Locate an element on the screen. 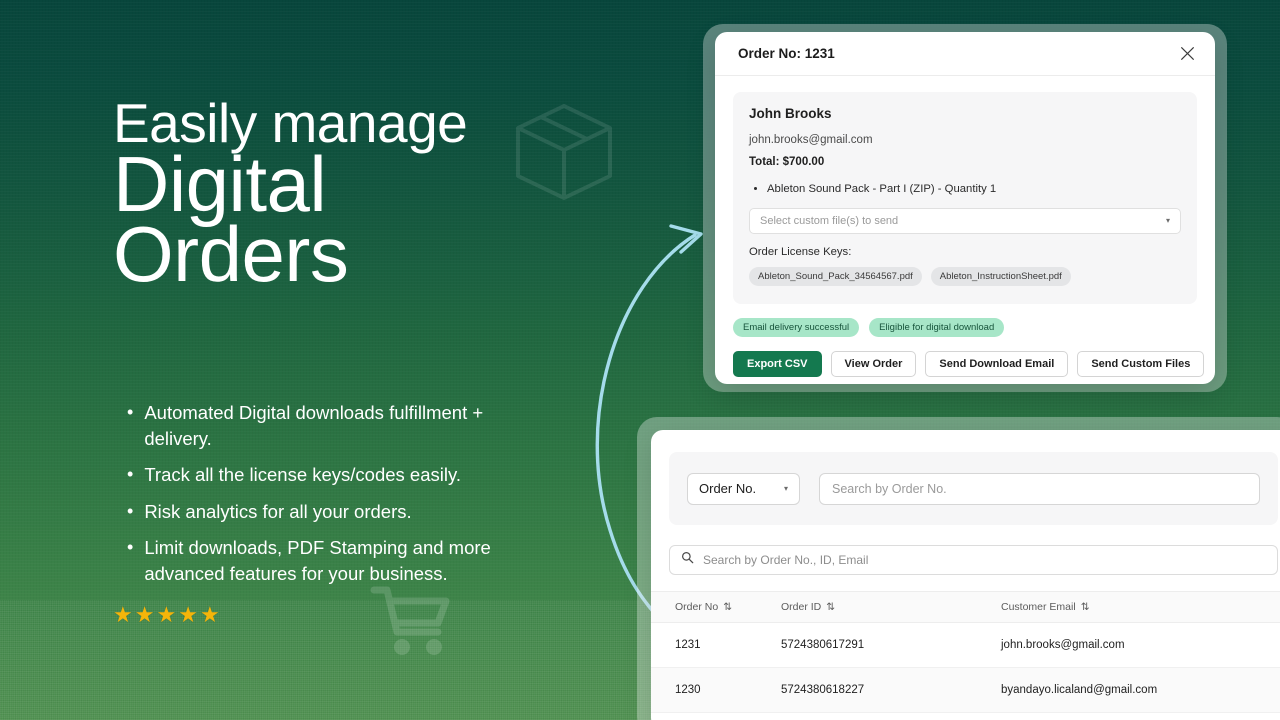  search-input: Search by Order No., ID, Email is located at coordinates (973, 560).